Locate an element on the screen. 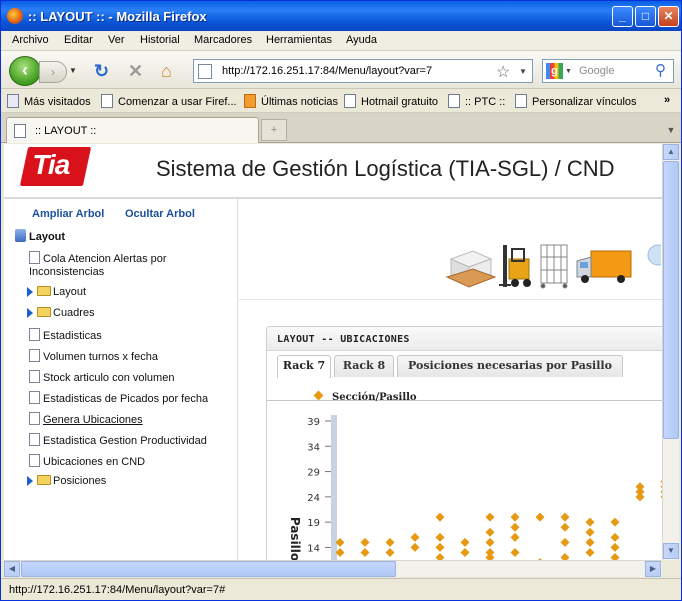  menu-historial: Historial is located at coordinates (160, 40).